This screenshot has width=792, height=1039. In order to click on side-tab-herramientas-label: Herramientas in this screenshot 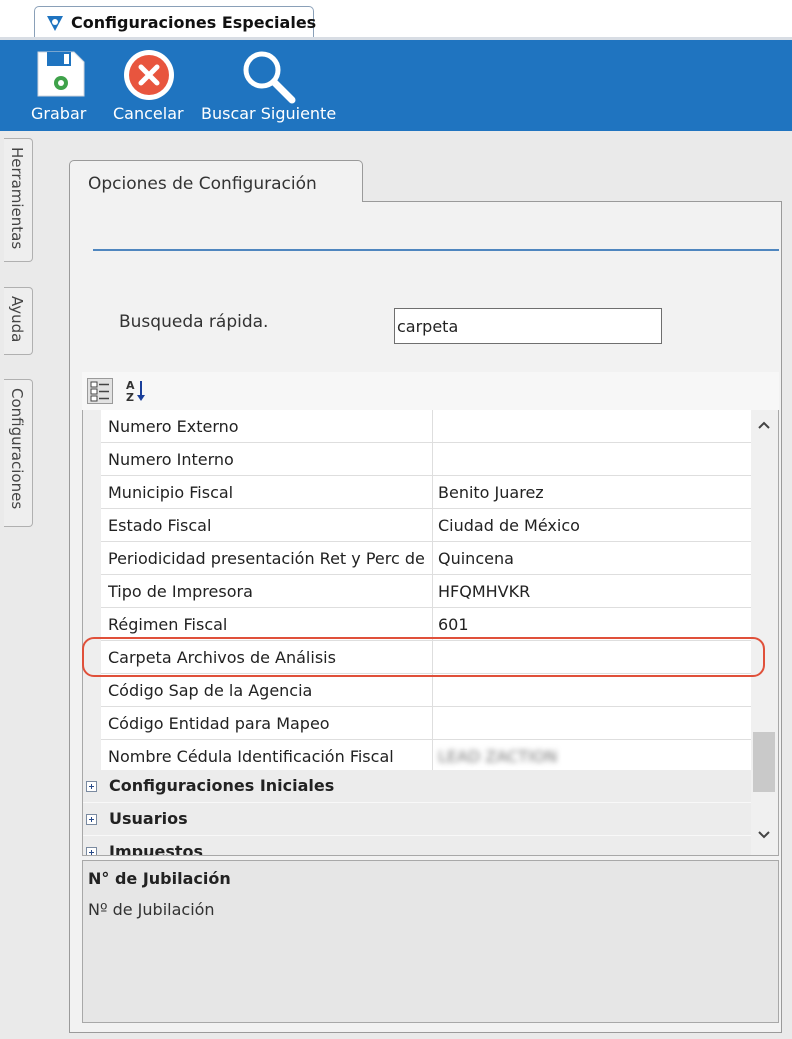, I will do `click(17, 198)`.